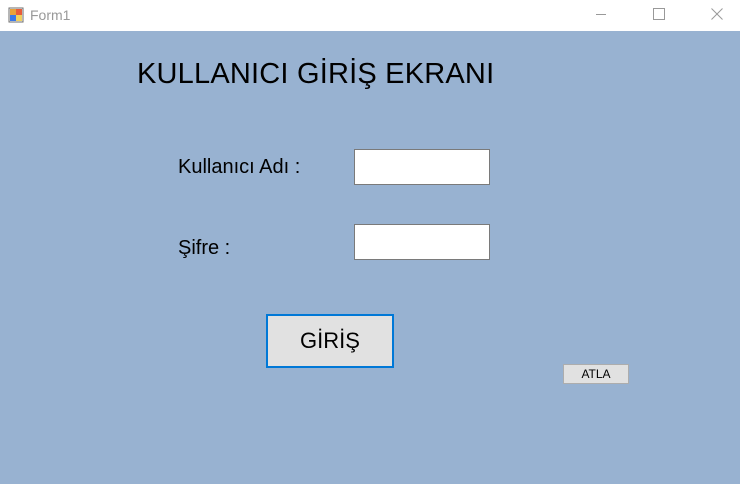  What do you see at coordinates (422, 167) in the screenshot?
I see `username-input` at bounding box center [422, 167].